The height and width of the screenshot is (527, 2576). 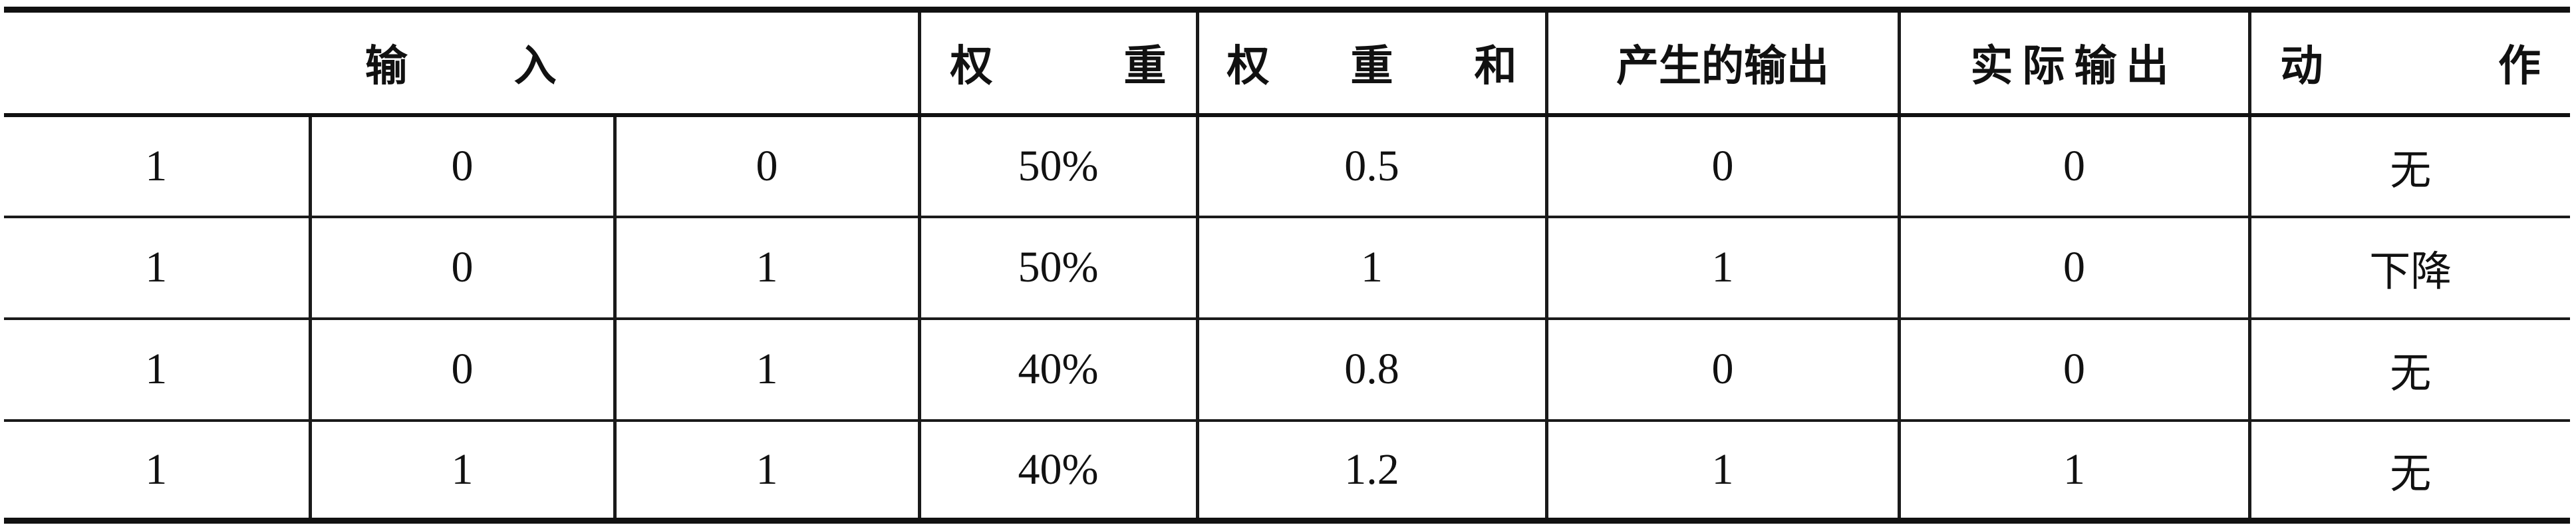 I want to click on cell-weight-sum: 0.8, so click(x=1371, y=370).